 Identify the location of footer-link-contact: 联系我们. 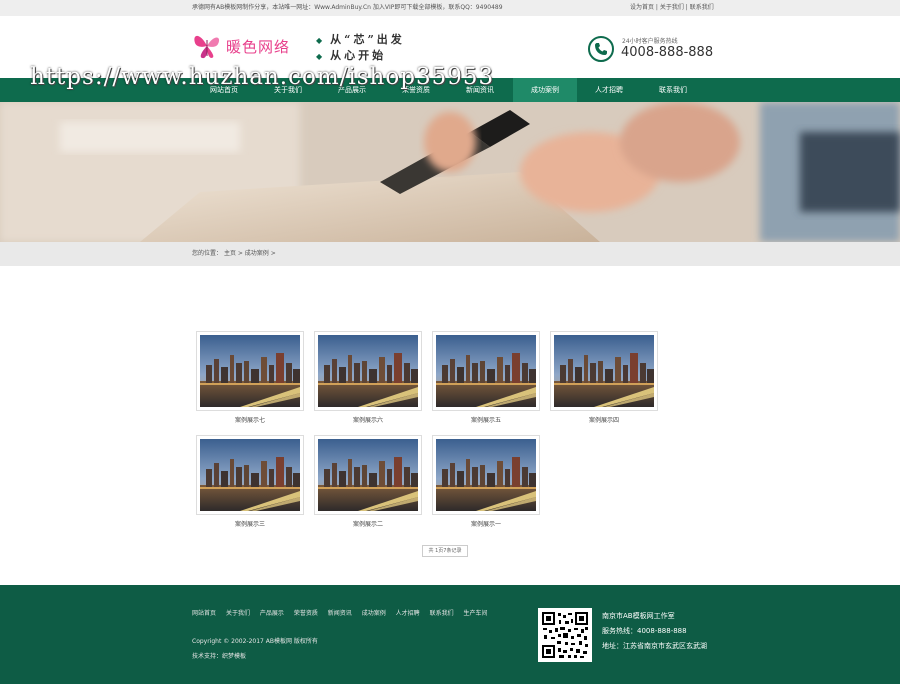
(442, 613).